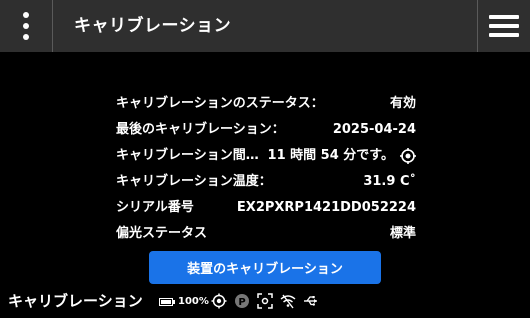  Describe the element at coordinates (194, 181) in the screenshot. I see `temperature-label: キャリブレーション温度：` at that location.